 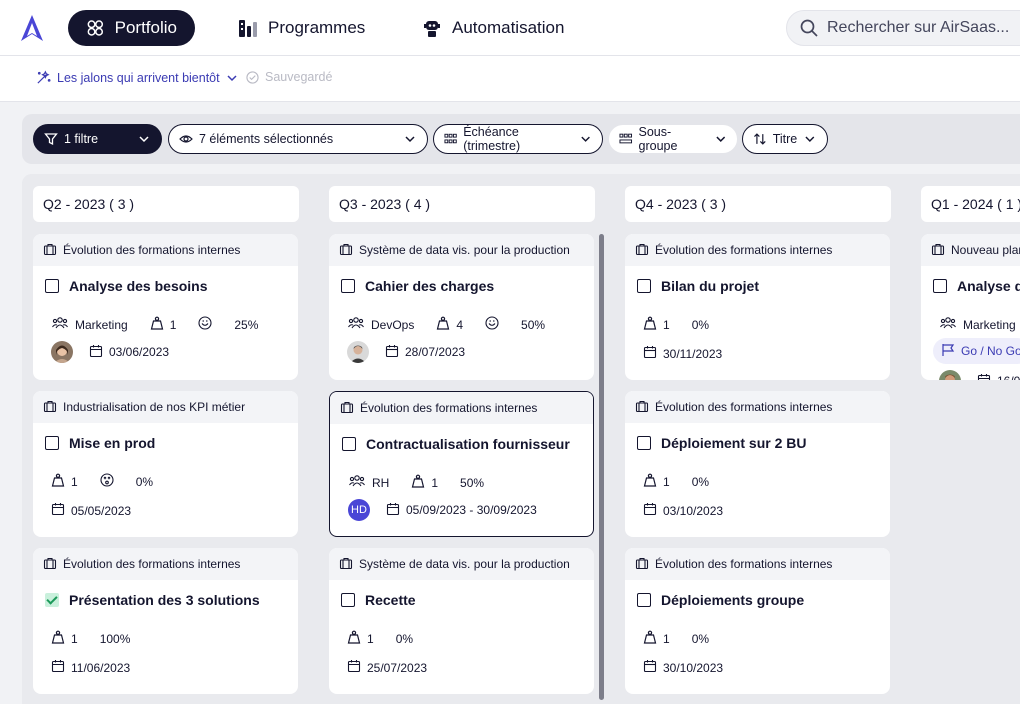 I want to click on view-selector: Les jalons qui arrivent bientôt, so click(x=137, y=77).